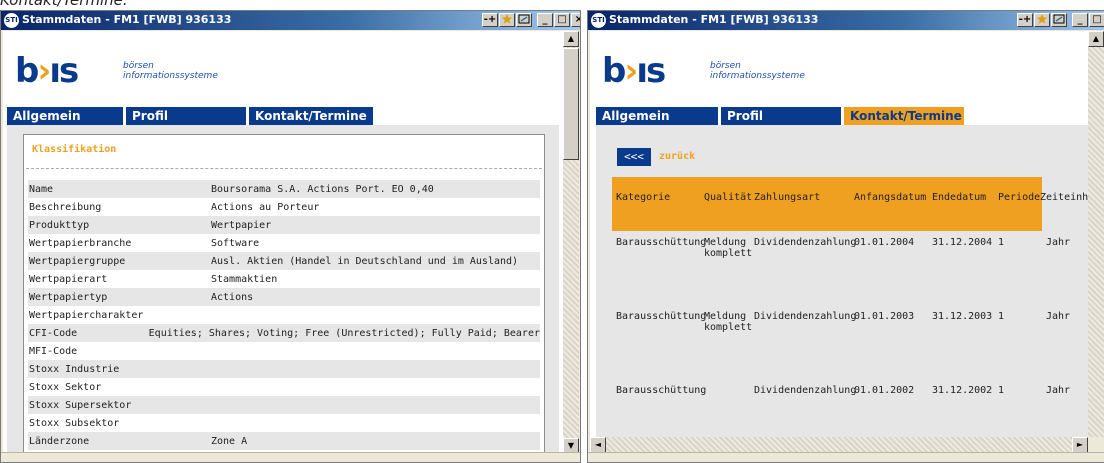  Describe the element at coordinates (962, 390) in the screenshot. I see `cell-endedatum: 31.12.2002` at that location.